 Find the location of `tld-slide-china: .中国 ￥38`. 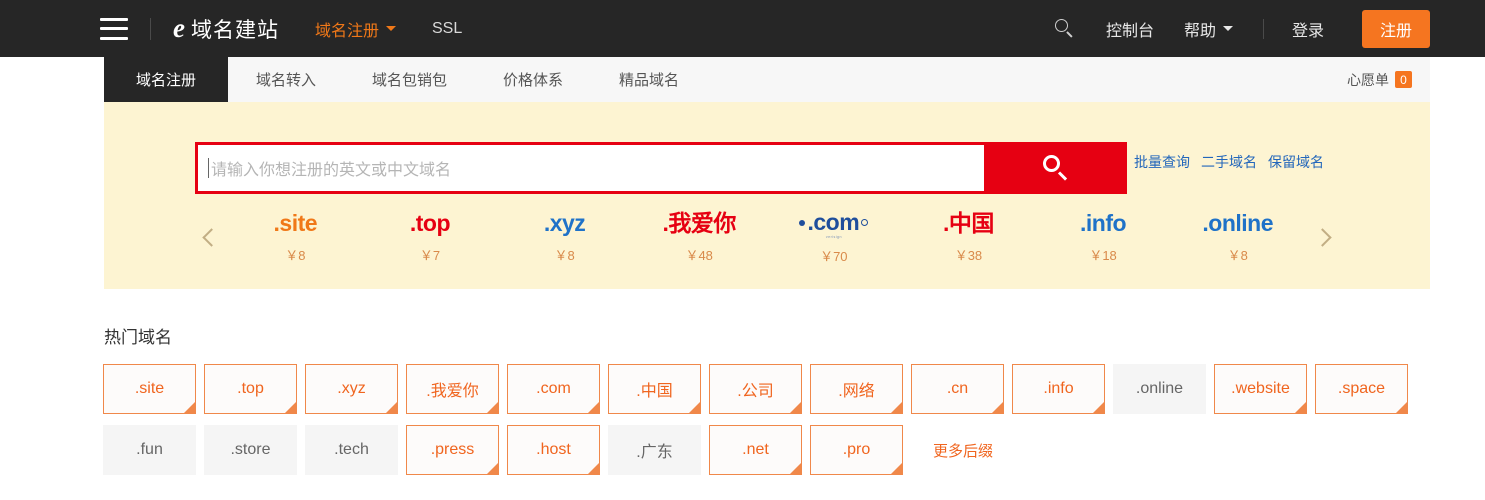

tld-slide-china: .中国 ￥38 is located at coordinates (968, 237).